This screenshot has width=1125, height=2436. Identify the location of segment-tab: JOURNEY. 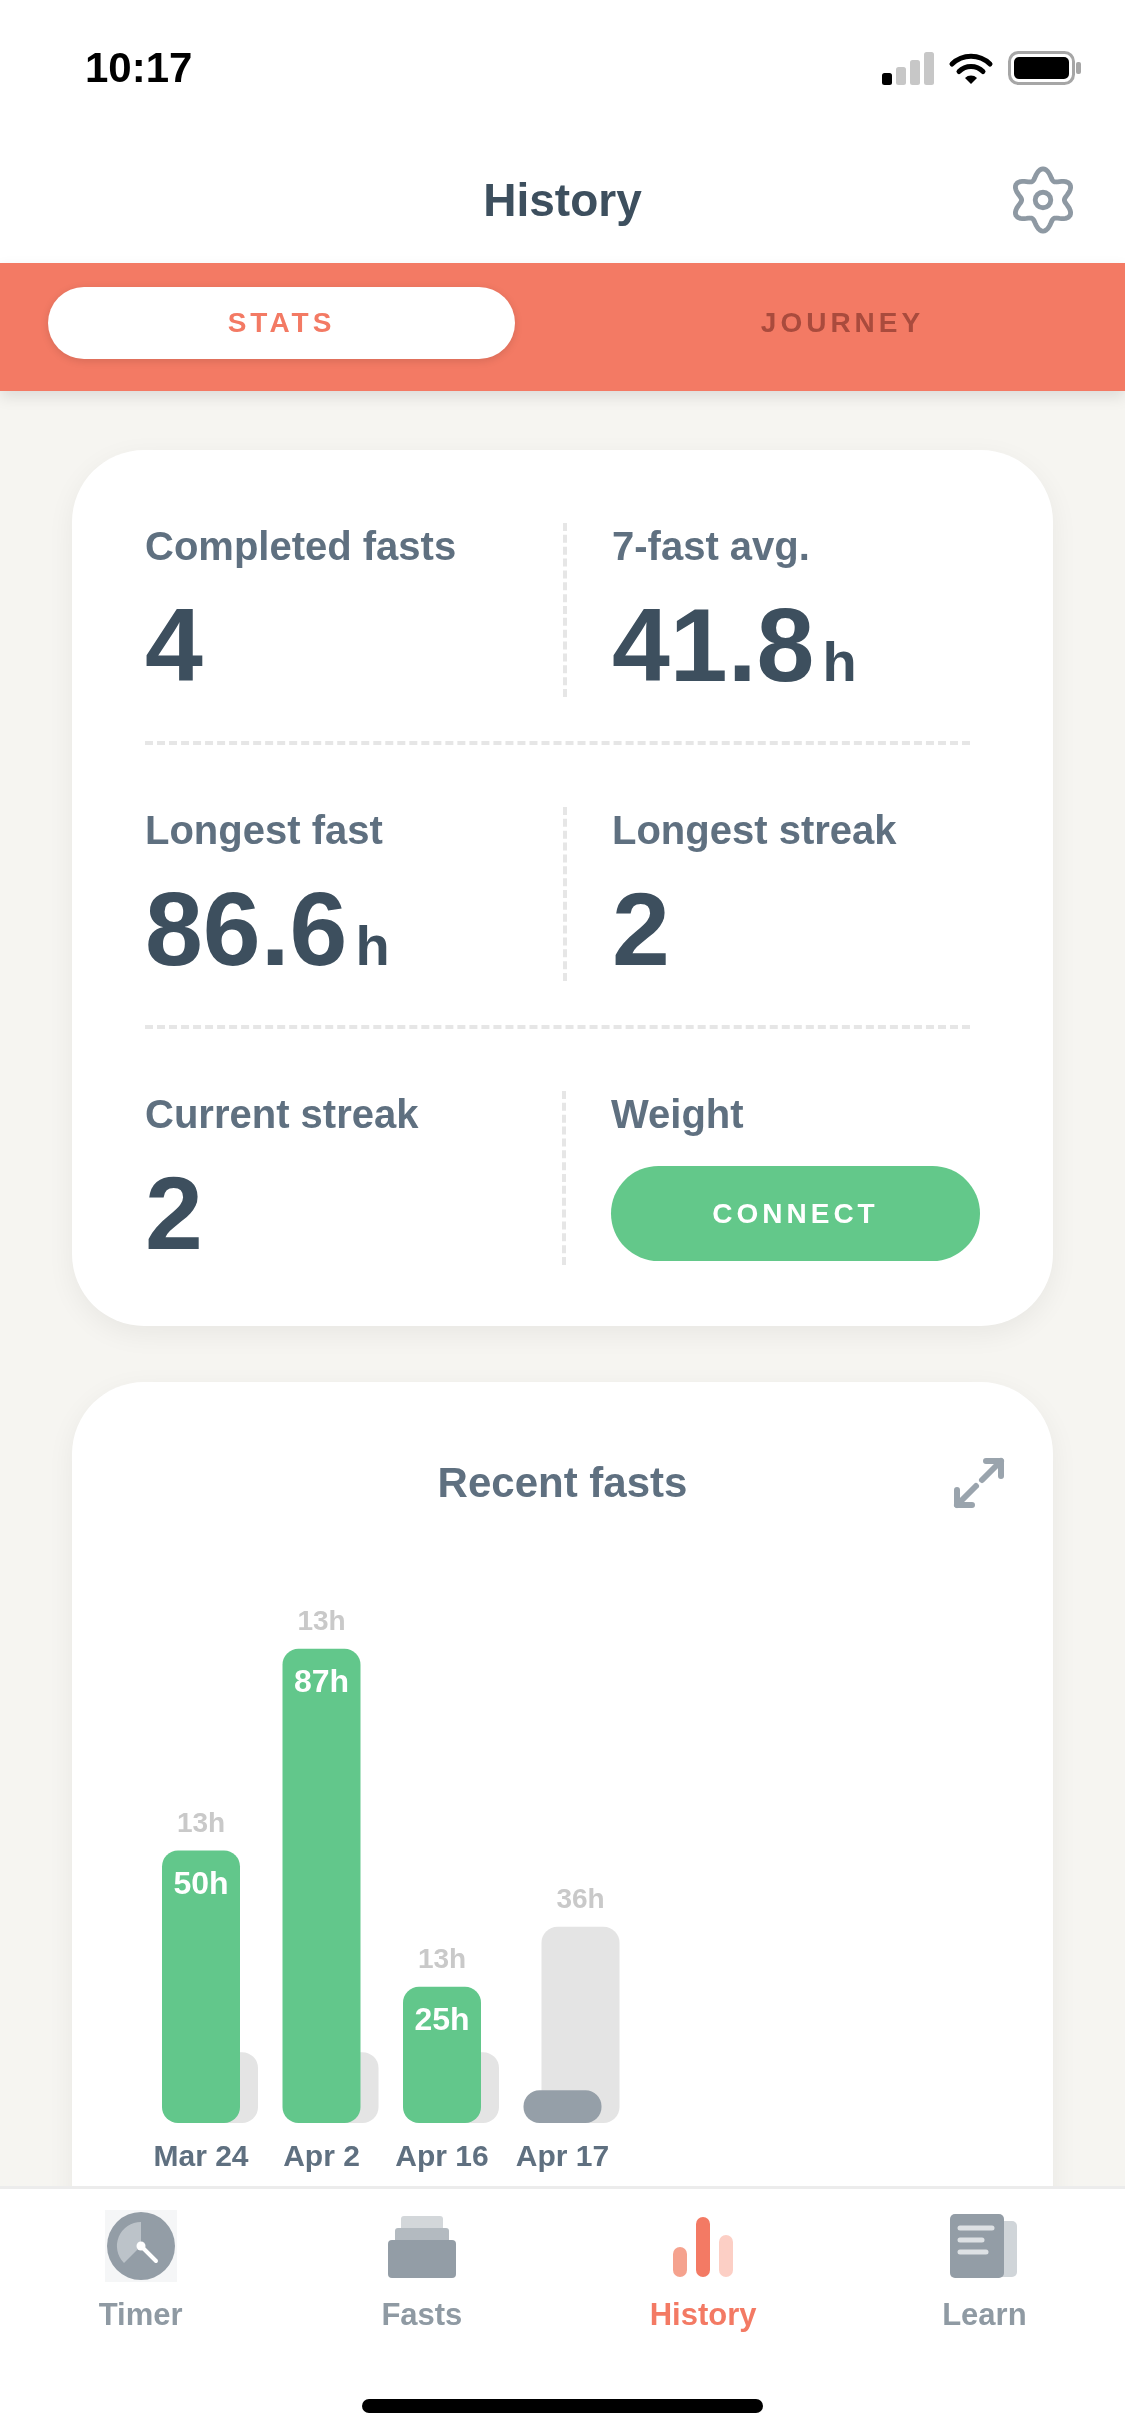
(842, 323).